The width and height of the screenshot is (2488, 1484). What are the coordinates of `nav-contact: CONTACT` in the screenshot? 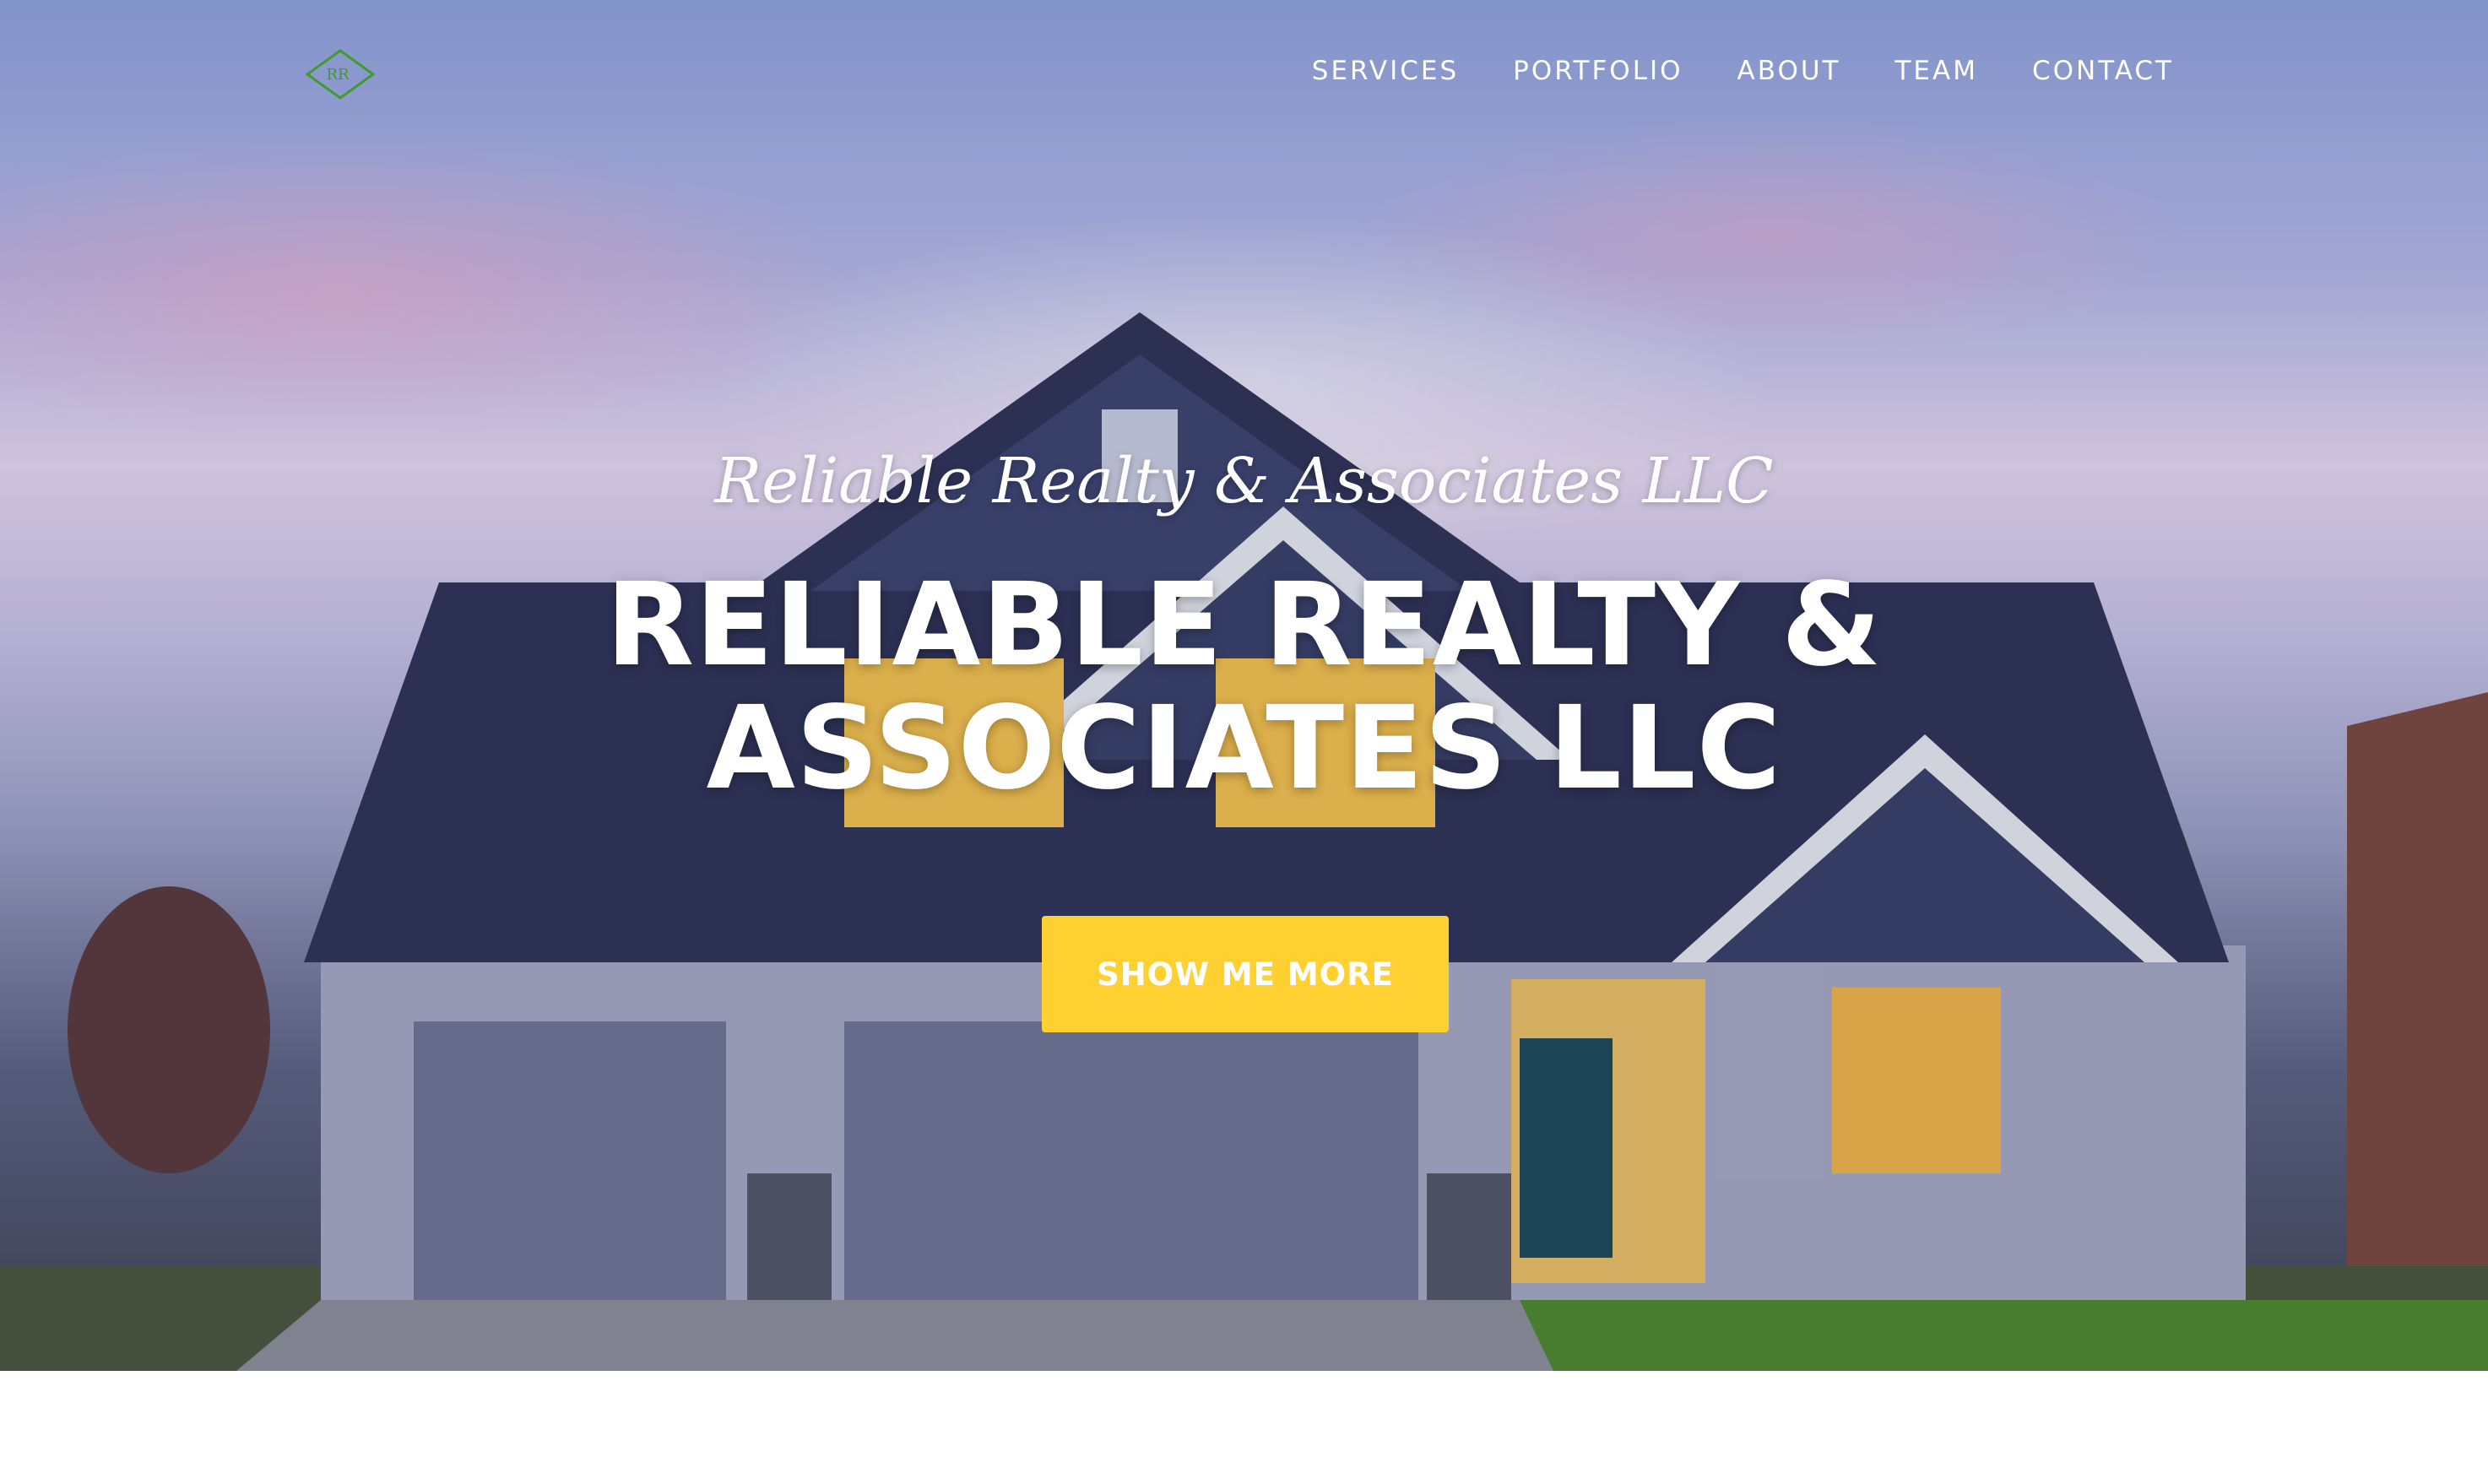 It's located at (2103, 70).